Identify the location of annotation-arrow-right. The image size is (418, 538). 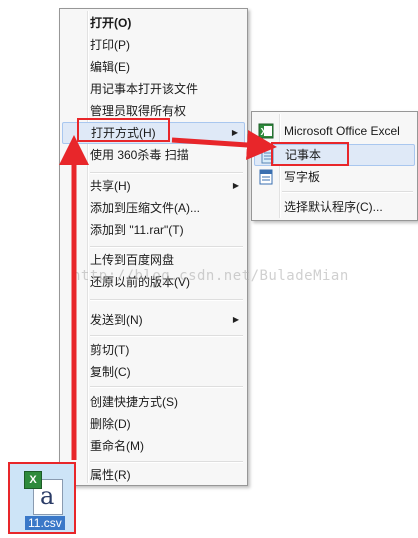
(224, 145).